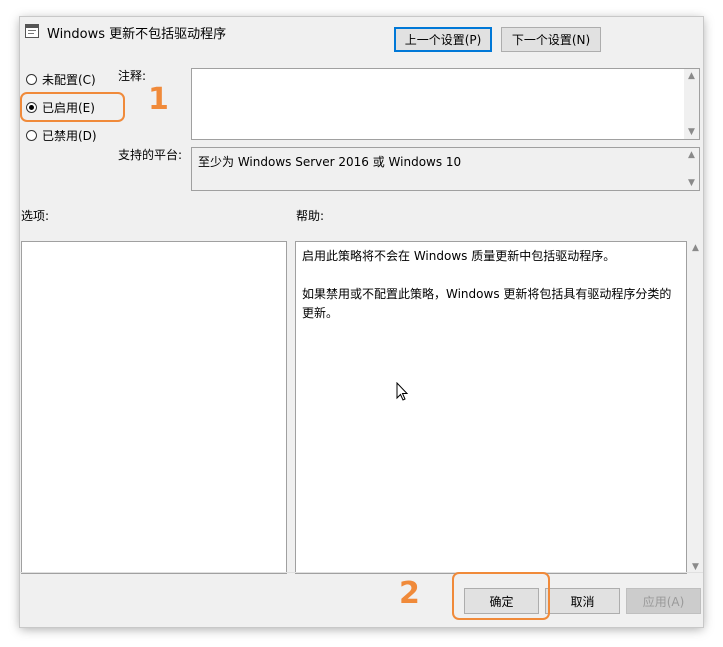  What do you see at coordinates (487, 303) in the screenshot?
I see `help-paragraph-2: 如果禁用或不配置此策略，Windows 更新将包括具有驱动程序分类的更新。` at bounding box center [487, 303].